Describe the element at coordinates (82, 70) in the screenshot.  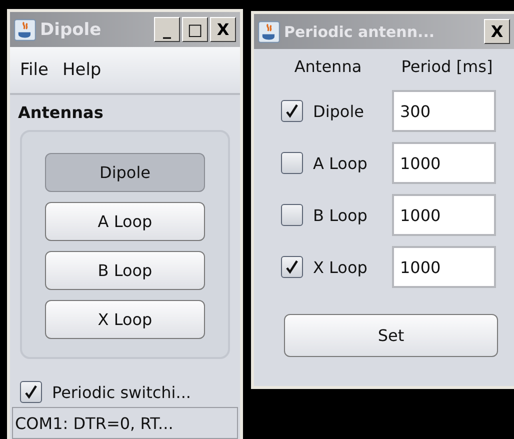
I see `menu-item: Help` at that location.